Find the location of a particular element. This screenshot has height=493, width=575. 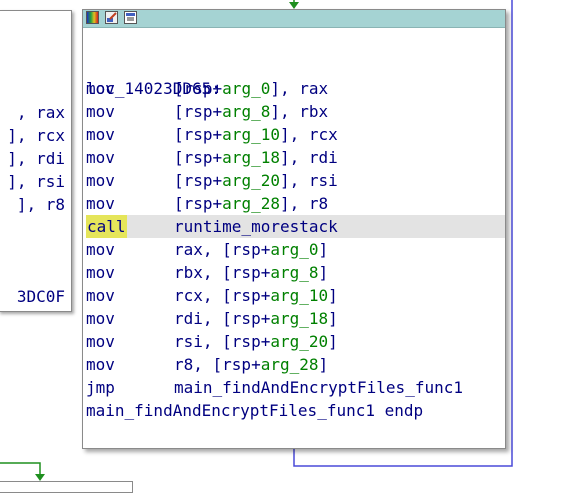

instruction-operands: main_findAndEncryptFiles_func1 is located at coordinates (318, 387).